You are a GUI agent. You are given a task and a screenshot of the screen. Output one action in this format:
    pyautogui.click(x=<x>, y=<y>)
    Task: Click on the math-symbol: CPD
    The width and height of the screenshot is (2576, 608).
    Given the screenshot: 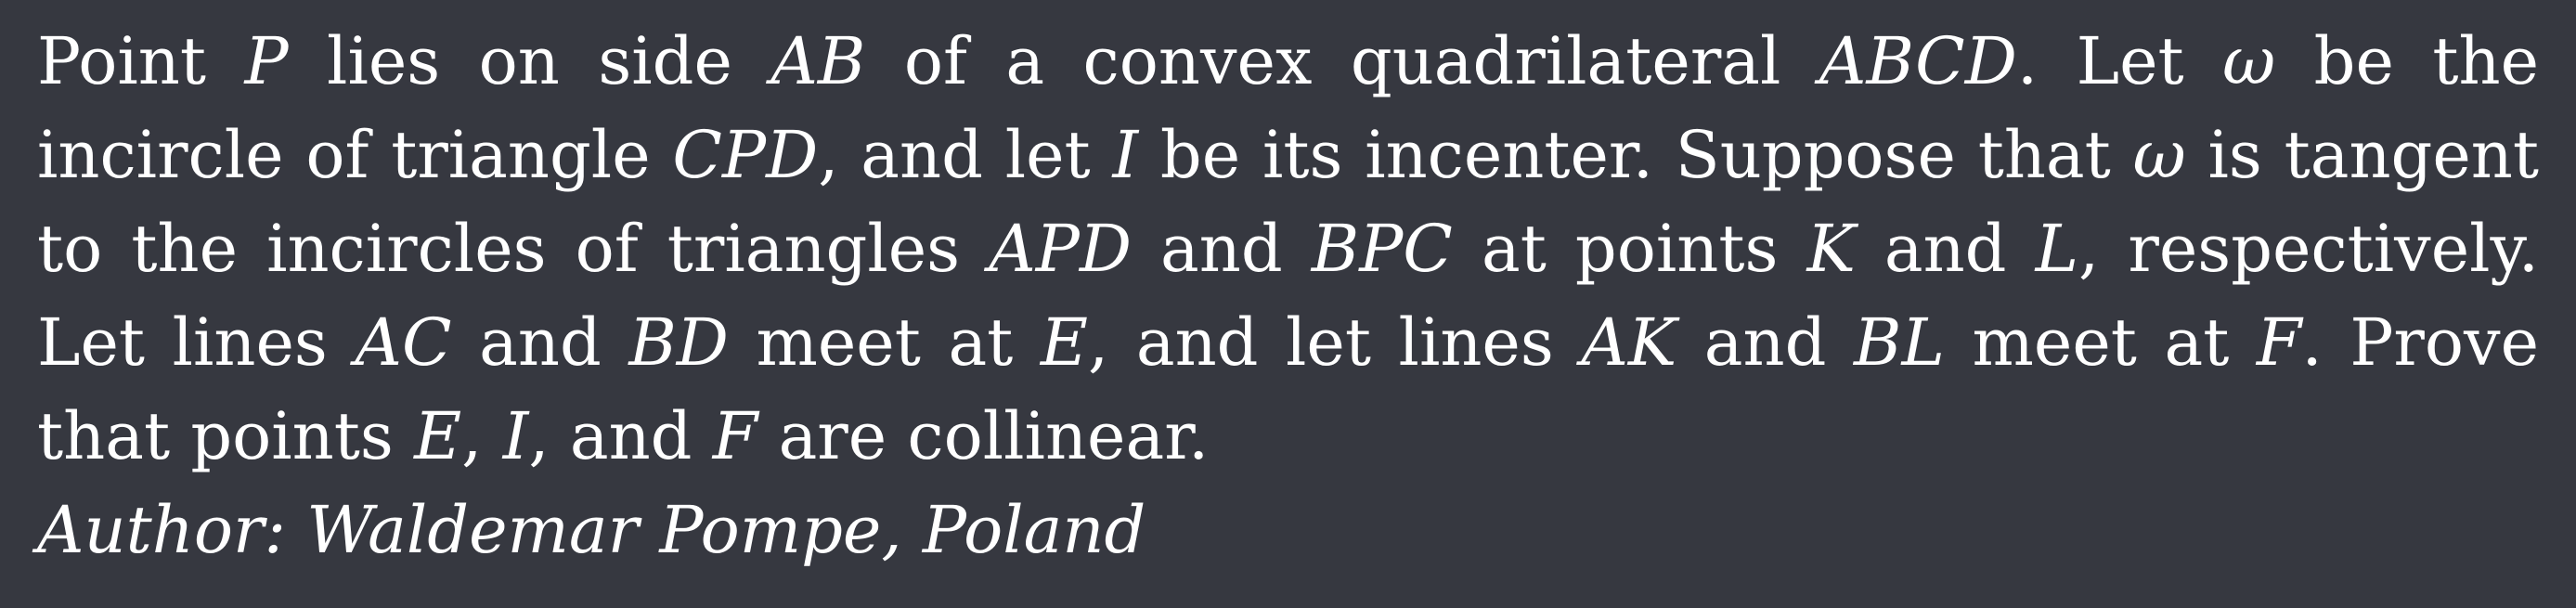 What is the action you would take?
    pyautogui.click(x=745, y=155)
    